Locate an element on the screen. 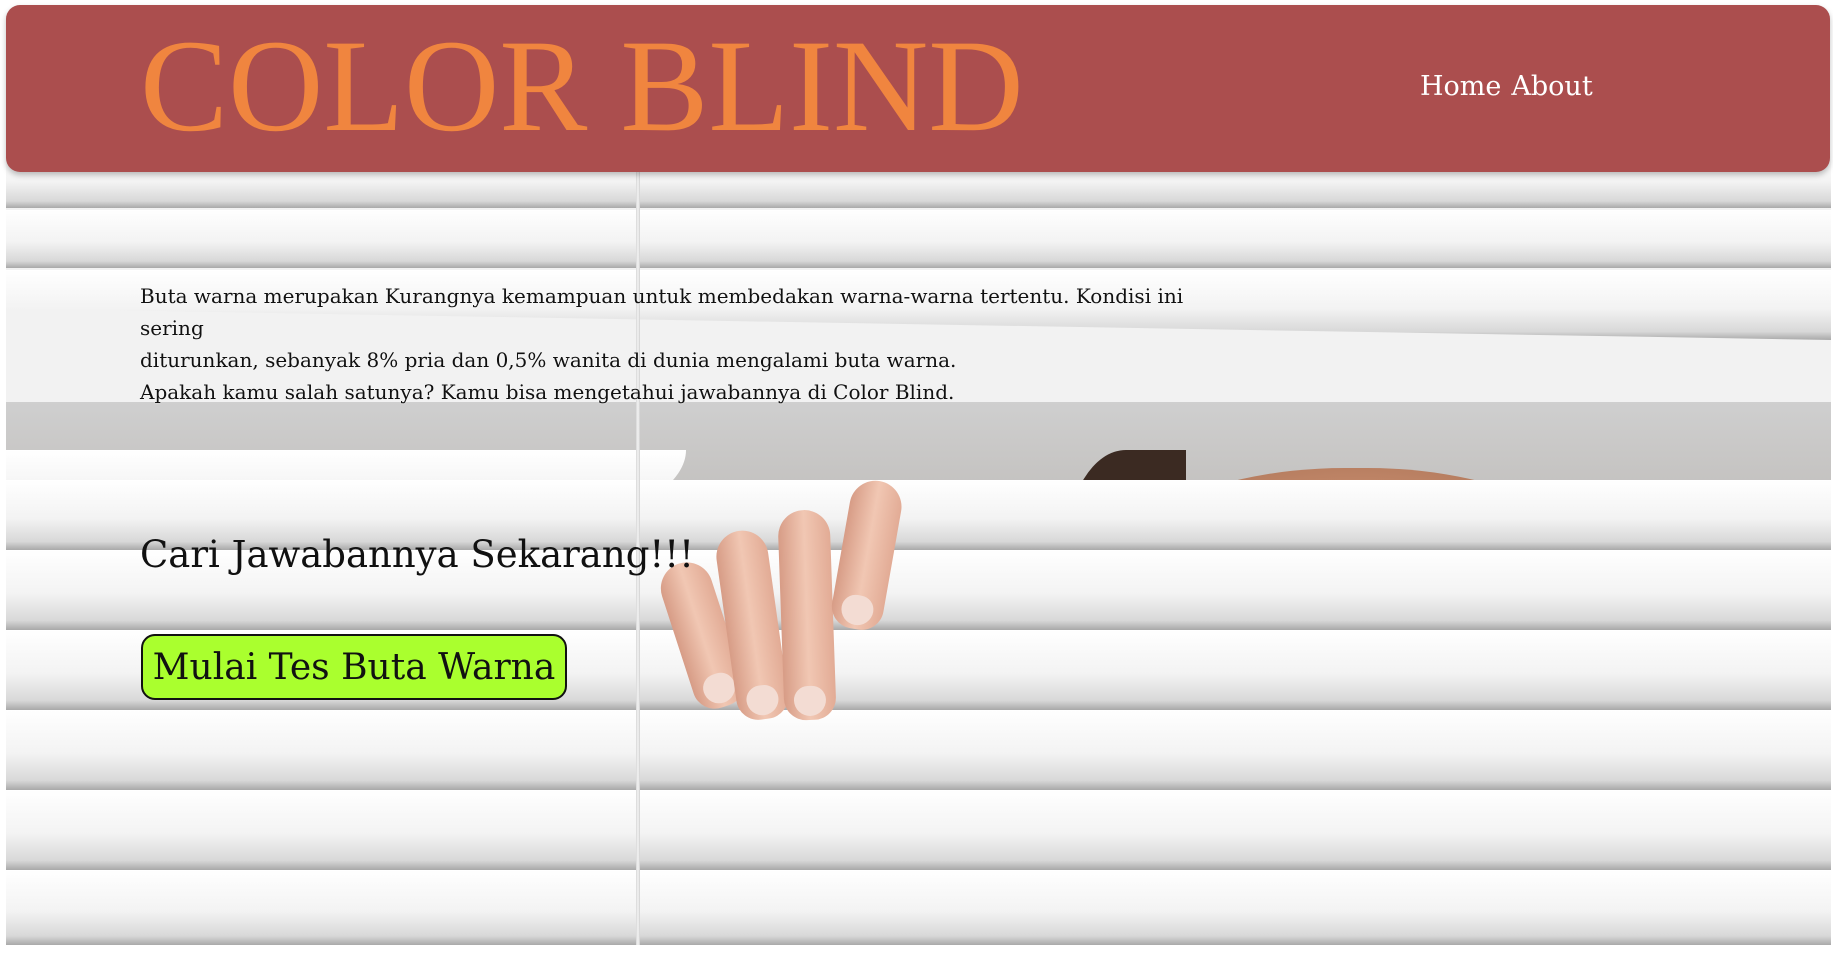 This screenshot has height=975, width=1833. nav-link-home: Home is located at coordinates (1460, 86).